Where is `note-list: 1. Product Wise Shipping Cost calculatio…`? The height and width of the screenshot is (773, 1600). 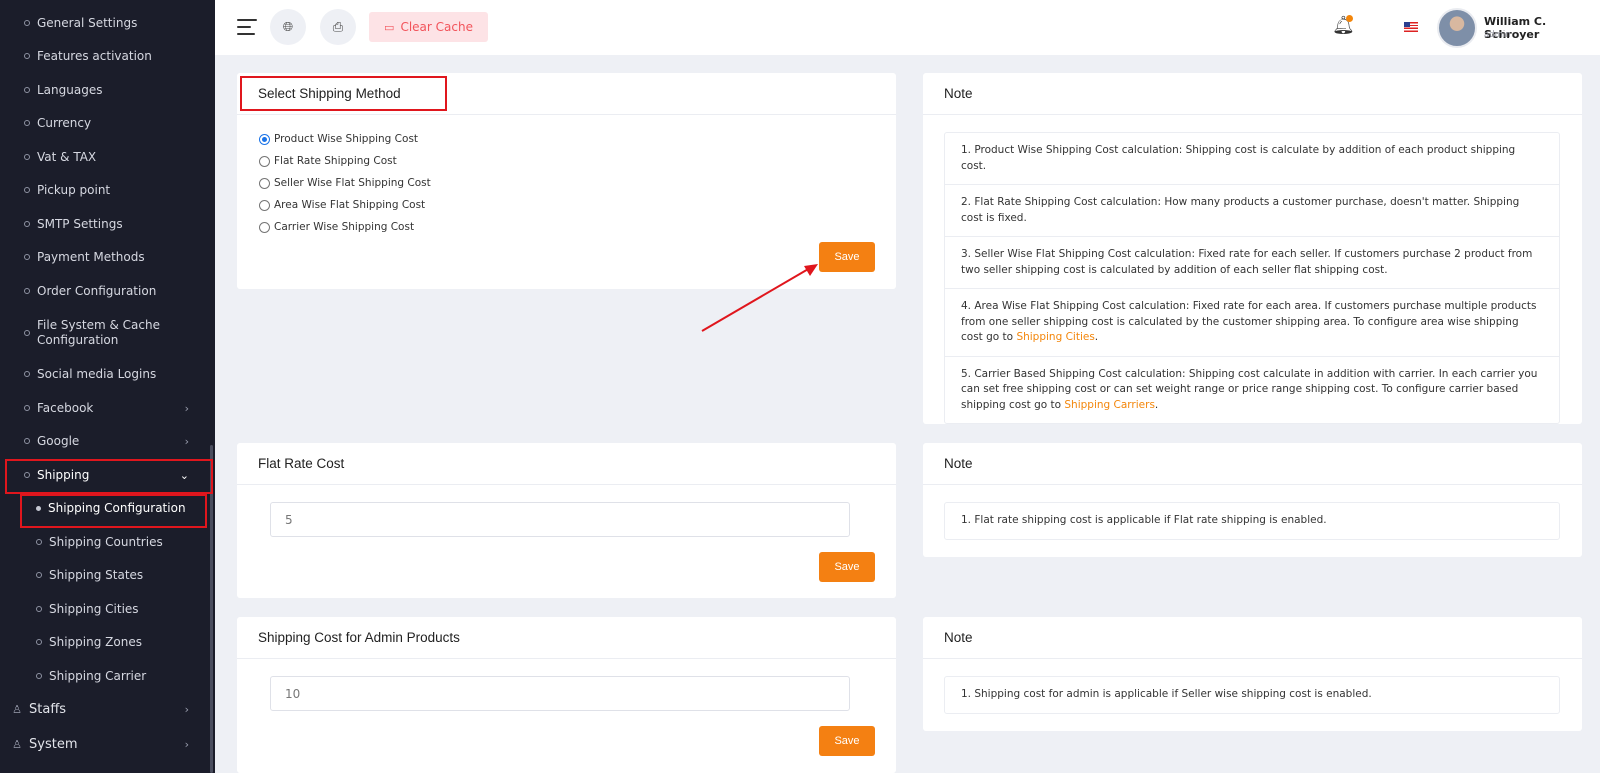 note-list: 1. Product Wise Shipping Cost calculatio… is located at coordinates (1252, 278).